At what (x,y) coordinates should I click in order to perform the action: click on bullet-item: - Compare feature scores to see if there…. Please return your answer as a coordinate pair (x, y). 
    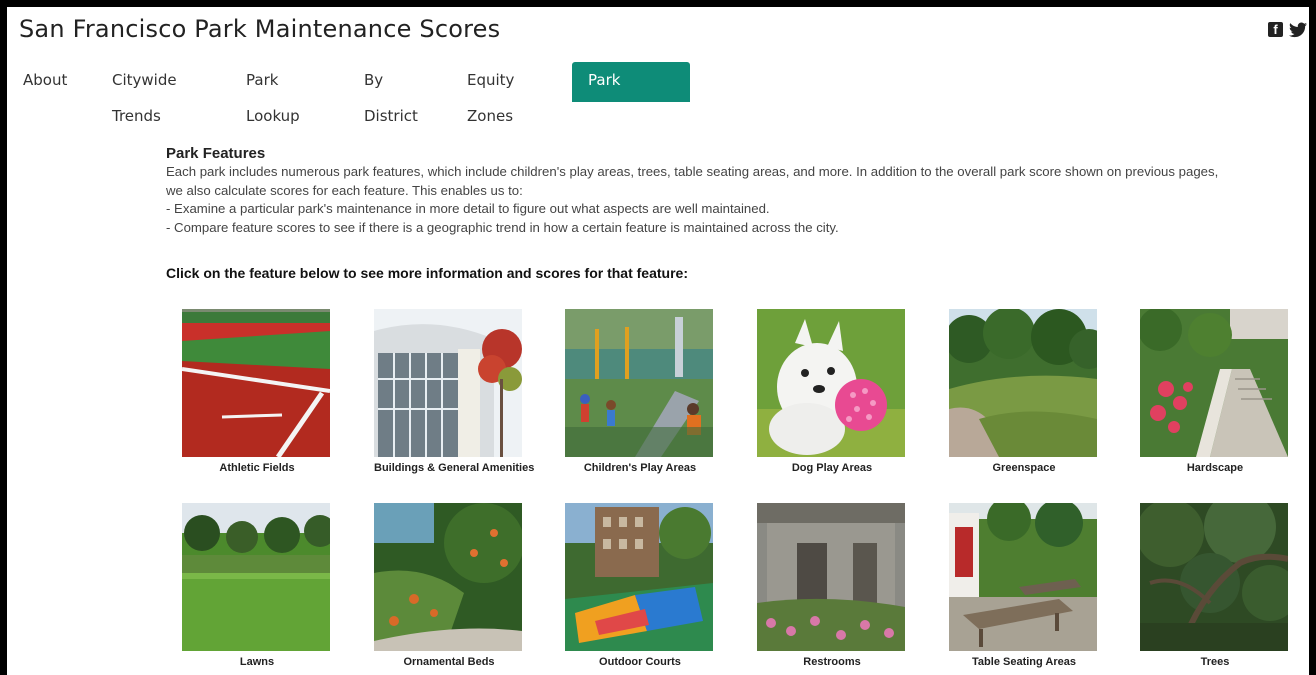
    Looking at the image, I should click on (502, 227).